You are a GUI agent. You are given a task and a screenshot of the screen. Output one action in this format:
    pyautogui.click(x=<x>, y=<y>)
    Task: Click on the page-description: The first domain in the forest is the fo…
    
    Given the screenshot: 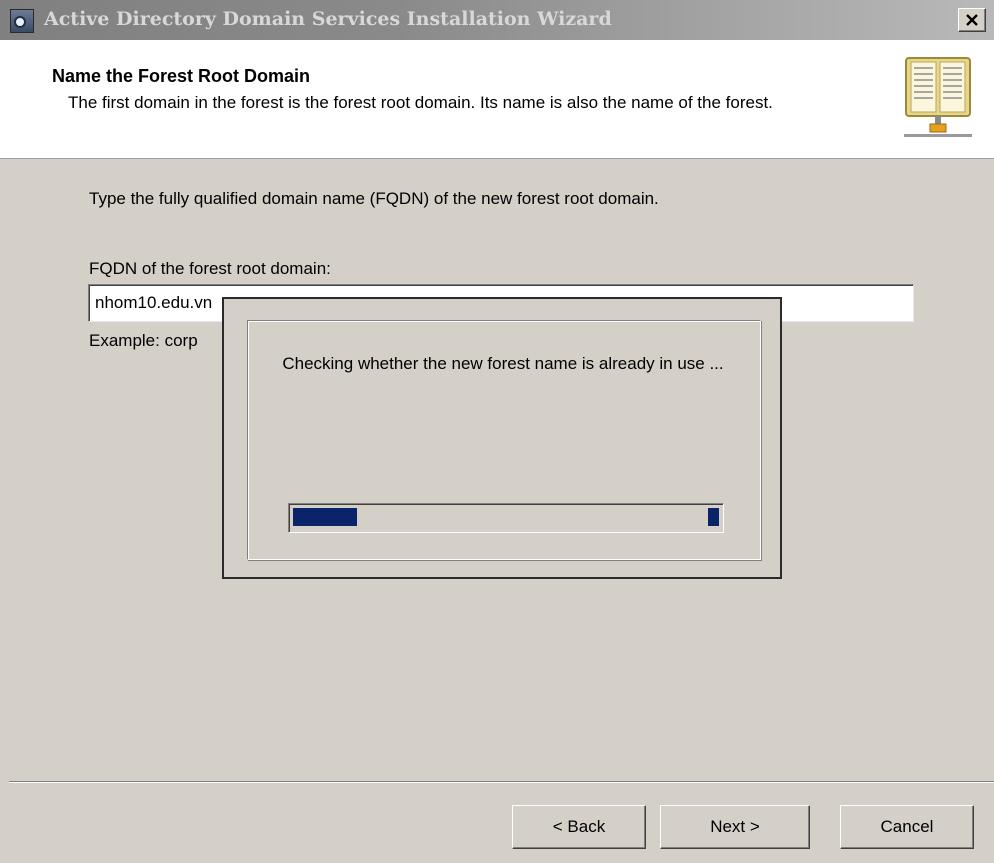 What is the action you would take?
    pyautogui.click(x=420, y=102)
    